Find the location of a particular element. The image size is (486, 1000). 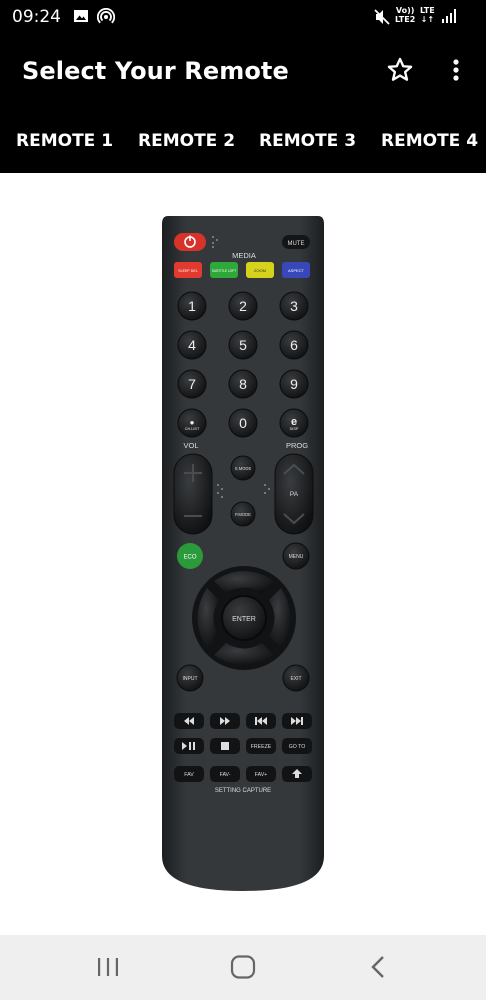

digit-key: 3 is located at coordinates (294, 306).